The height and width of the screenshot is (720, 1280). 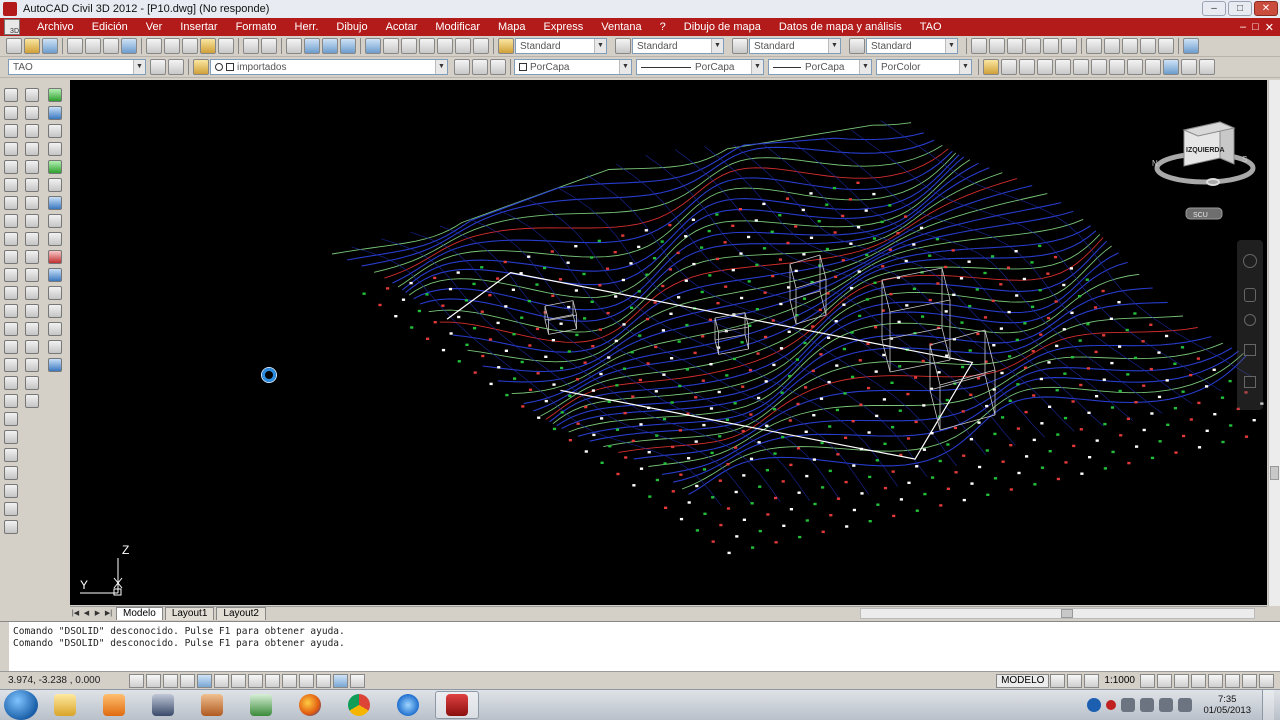 What do you see at coordinates (840, 27) in the screenshot?
I see `menu-datos-de-mapa: Datos de mapa y análisis` at bounding box center [840, 27].